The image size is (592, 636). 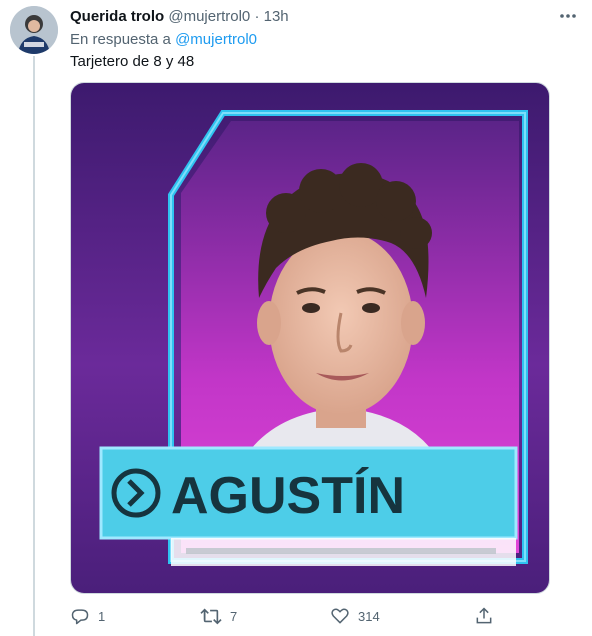 What do you see at coordinates (34, 30) in the screenshot?
I see `avatar` at bounding box center [34, 30].